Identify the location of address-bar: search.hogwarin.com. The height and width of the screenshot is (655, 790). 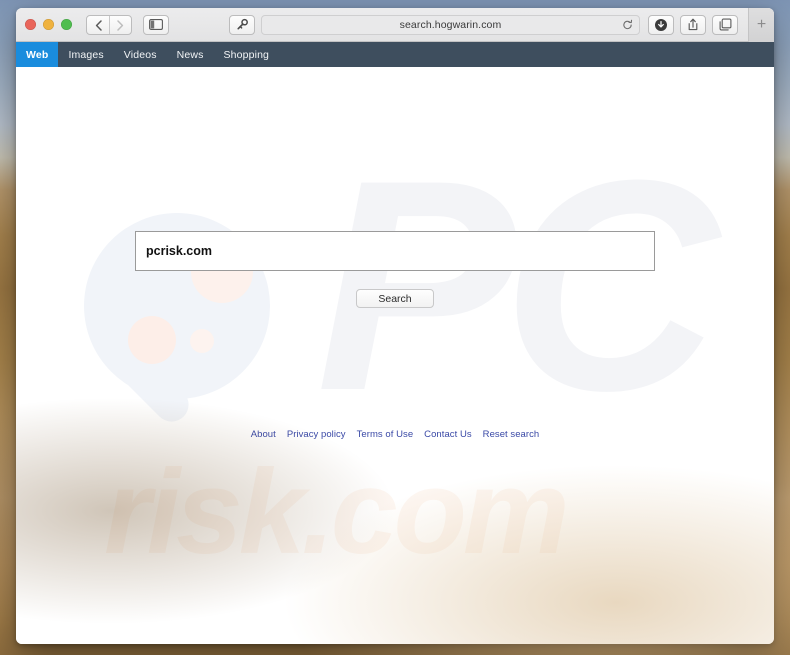
(450, 24).